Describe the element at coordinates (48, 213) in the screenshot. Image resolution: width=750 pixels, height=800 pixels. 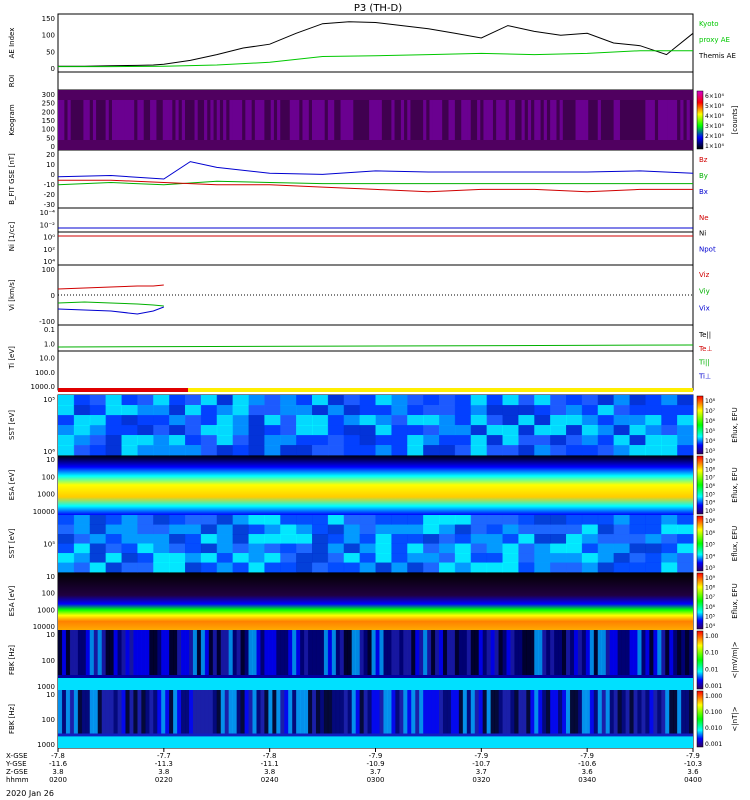
I see `ytick-label: 10⁻⁴` at that location.